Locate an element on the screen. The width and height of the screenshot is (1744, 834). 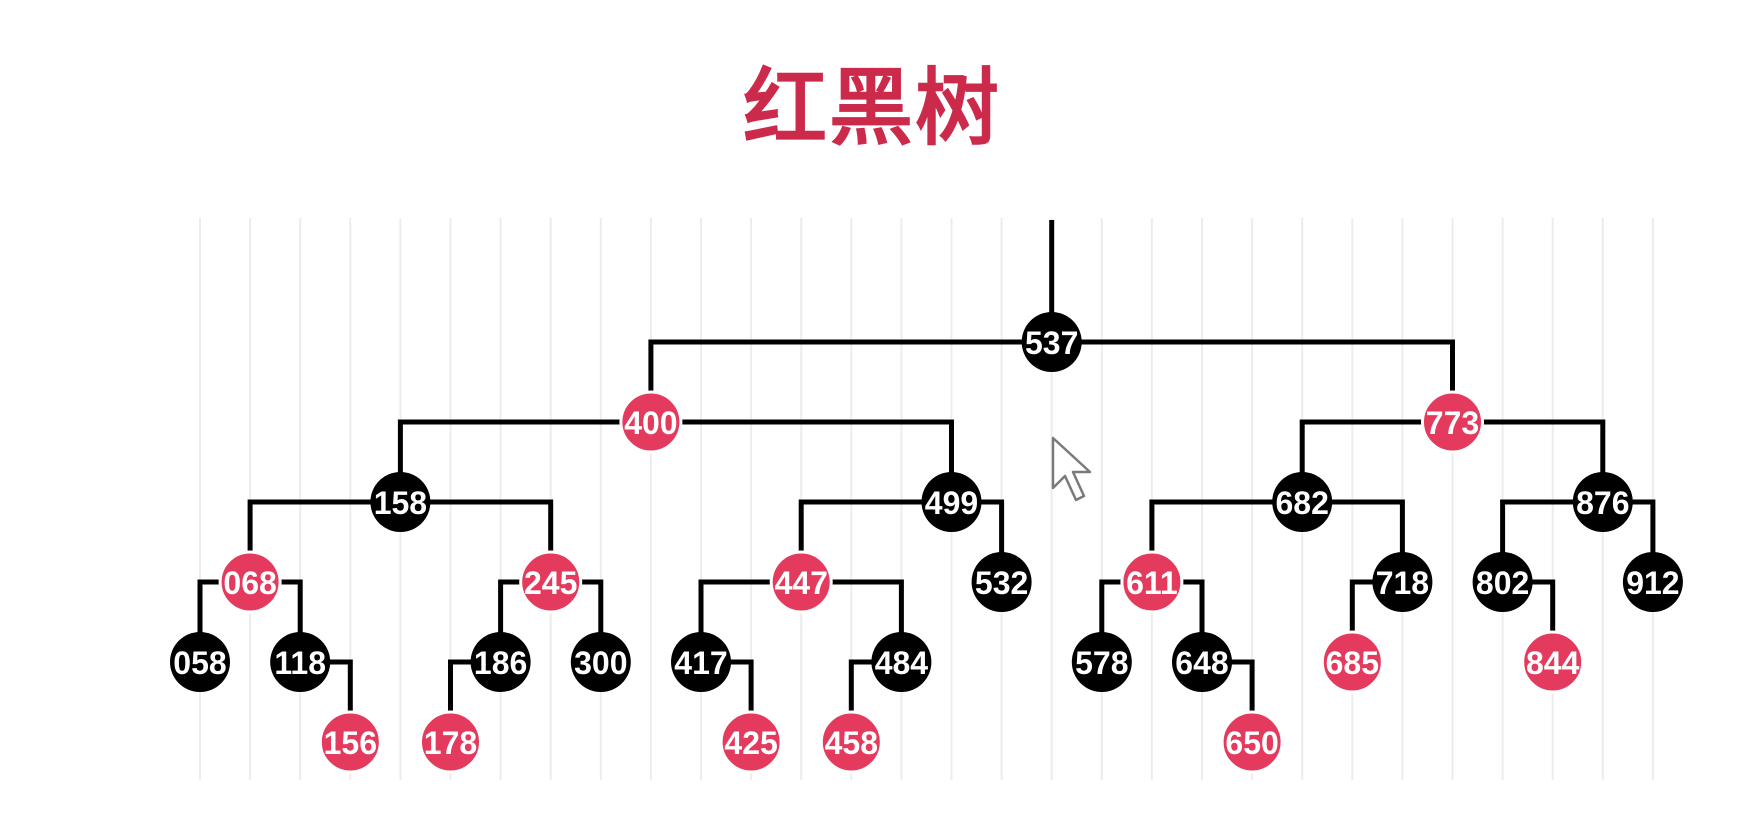
node-label: 685 is located at coordinates (1352, 663).